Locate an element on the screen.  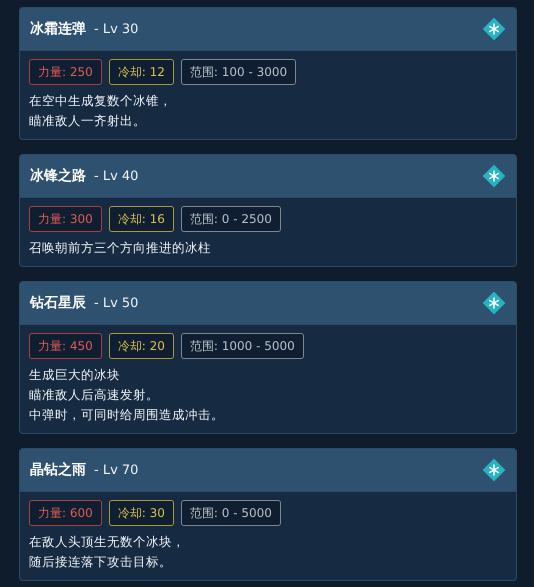
description-line: 在敌人头顶生无数个冰块， is located at coordinates (107, 542).